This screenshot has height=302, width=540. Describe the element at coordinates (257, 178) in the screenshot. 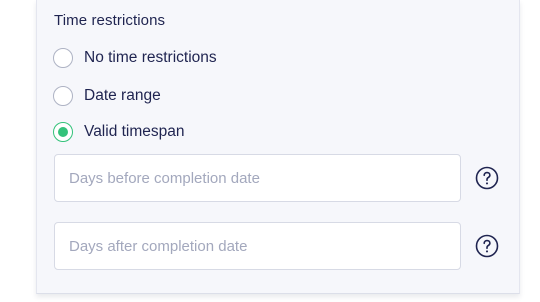

I see `days-before-completion-input` at that location.